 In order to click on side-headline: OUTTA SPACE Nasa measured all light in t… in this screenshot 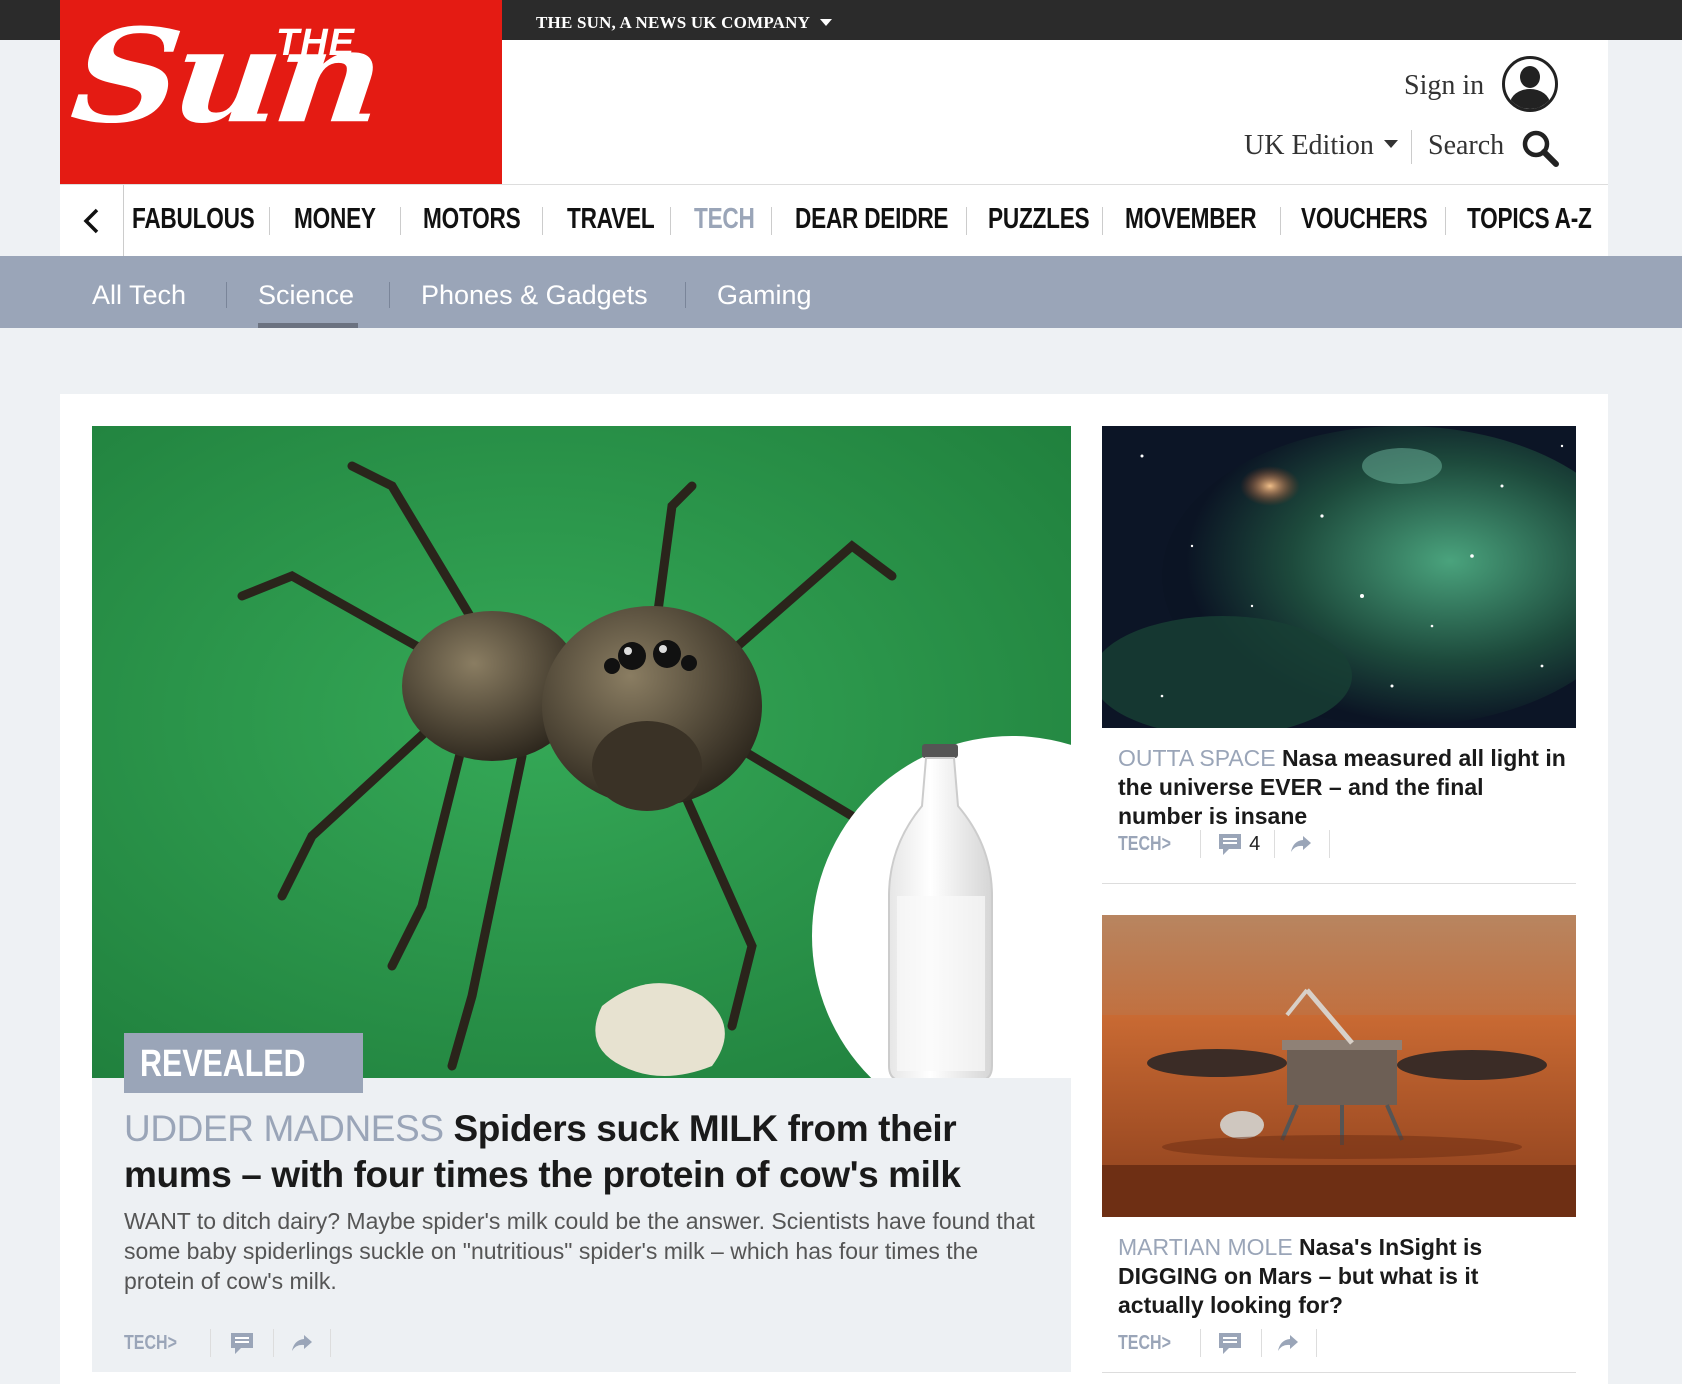, I will do `click(1343, 787)`.